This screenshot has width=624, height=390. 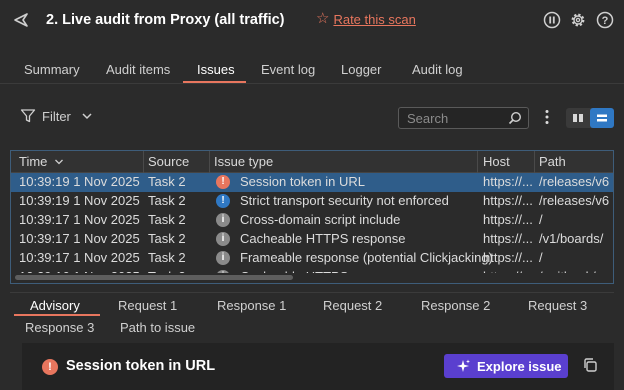 What do you see at coordinates (455, 305) in the screenshot?
I see `tab-response-2: Response 2` at bounding box center [455, 305].